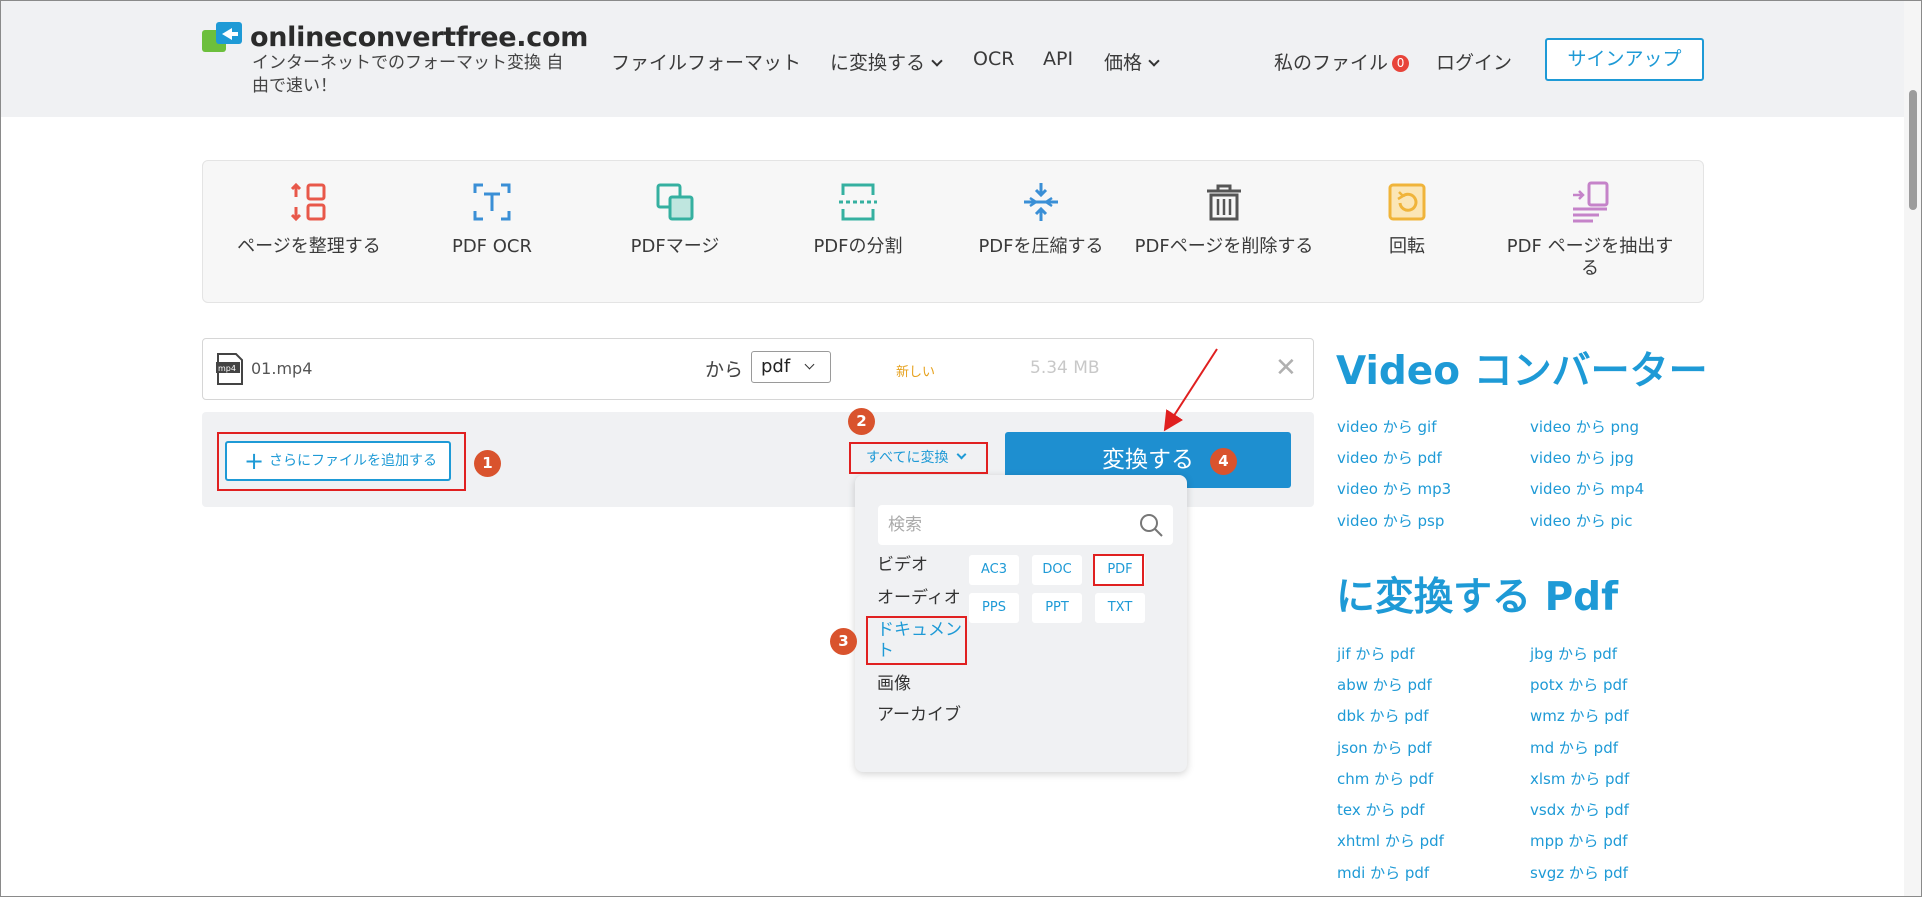 This screenshot has width=1922, height=897. I want to click on mp4-file-icon: mp4, so click(229, 369).